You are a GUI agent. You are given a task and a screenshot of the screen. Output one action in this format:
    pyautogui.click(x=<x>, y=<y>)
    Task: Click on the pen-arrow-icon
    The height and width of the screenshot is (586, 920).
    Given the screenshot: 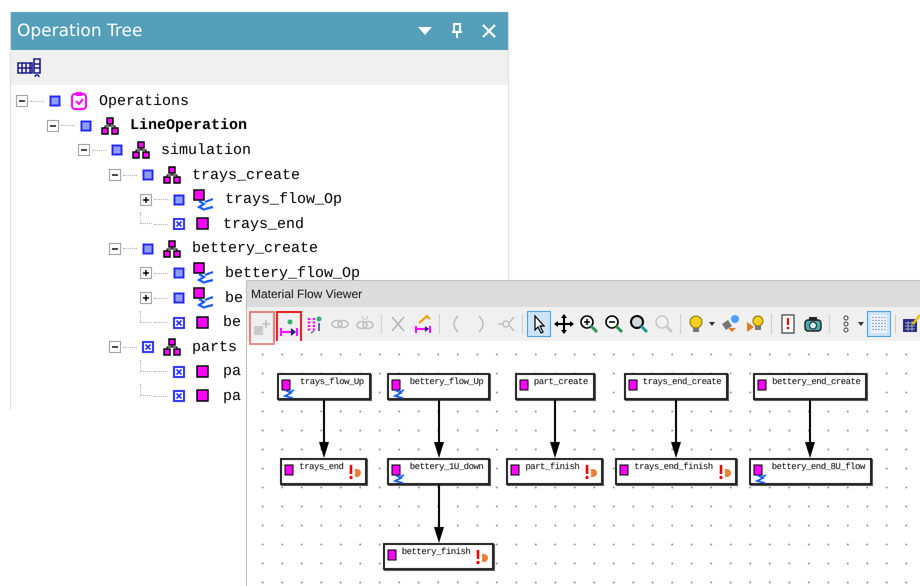 What is the action you would take?
    pyautogui.click(x=423, y=324)
    